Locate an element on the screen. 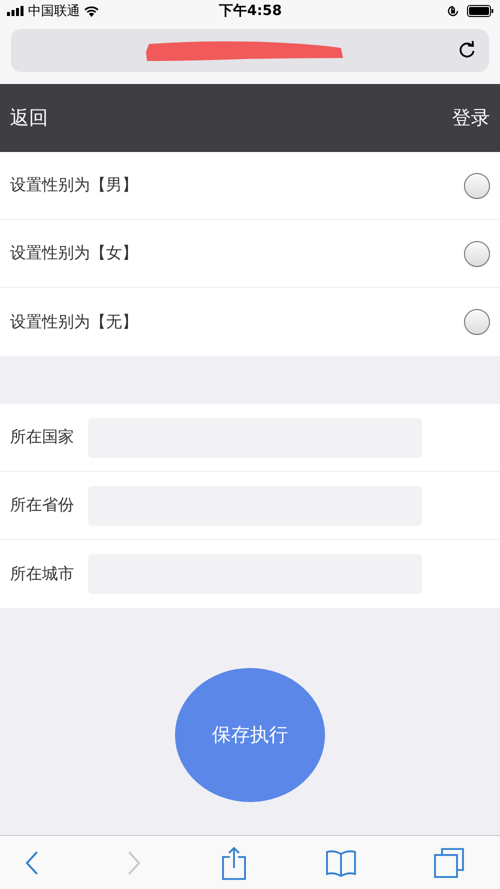 The height and width of the screenshot is (889, 500). option-label: 设置性别为【女】 is located at coordinates (74, 253).